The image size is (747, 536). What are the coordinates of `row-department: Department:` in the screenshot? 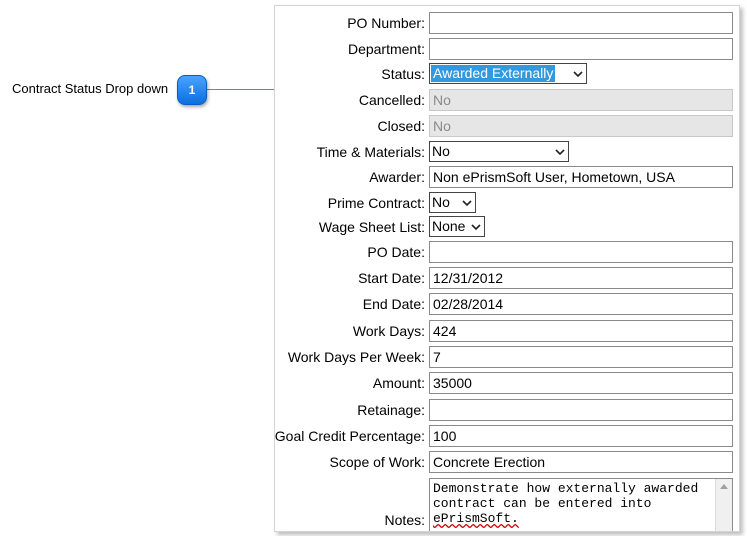 It's located at (507, 49).